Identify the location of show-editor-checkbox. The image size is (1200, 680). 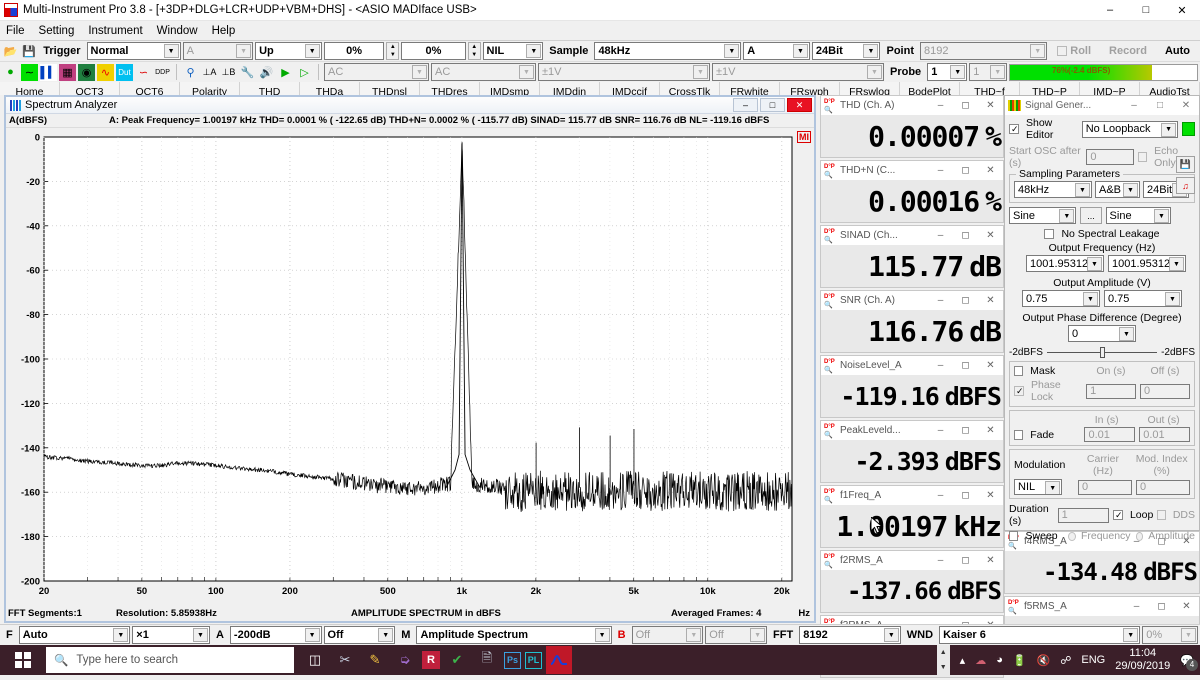
(1014, 129).